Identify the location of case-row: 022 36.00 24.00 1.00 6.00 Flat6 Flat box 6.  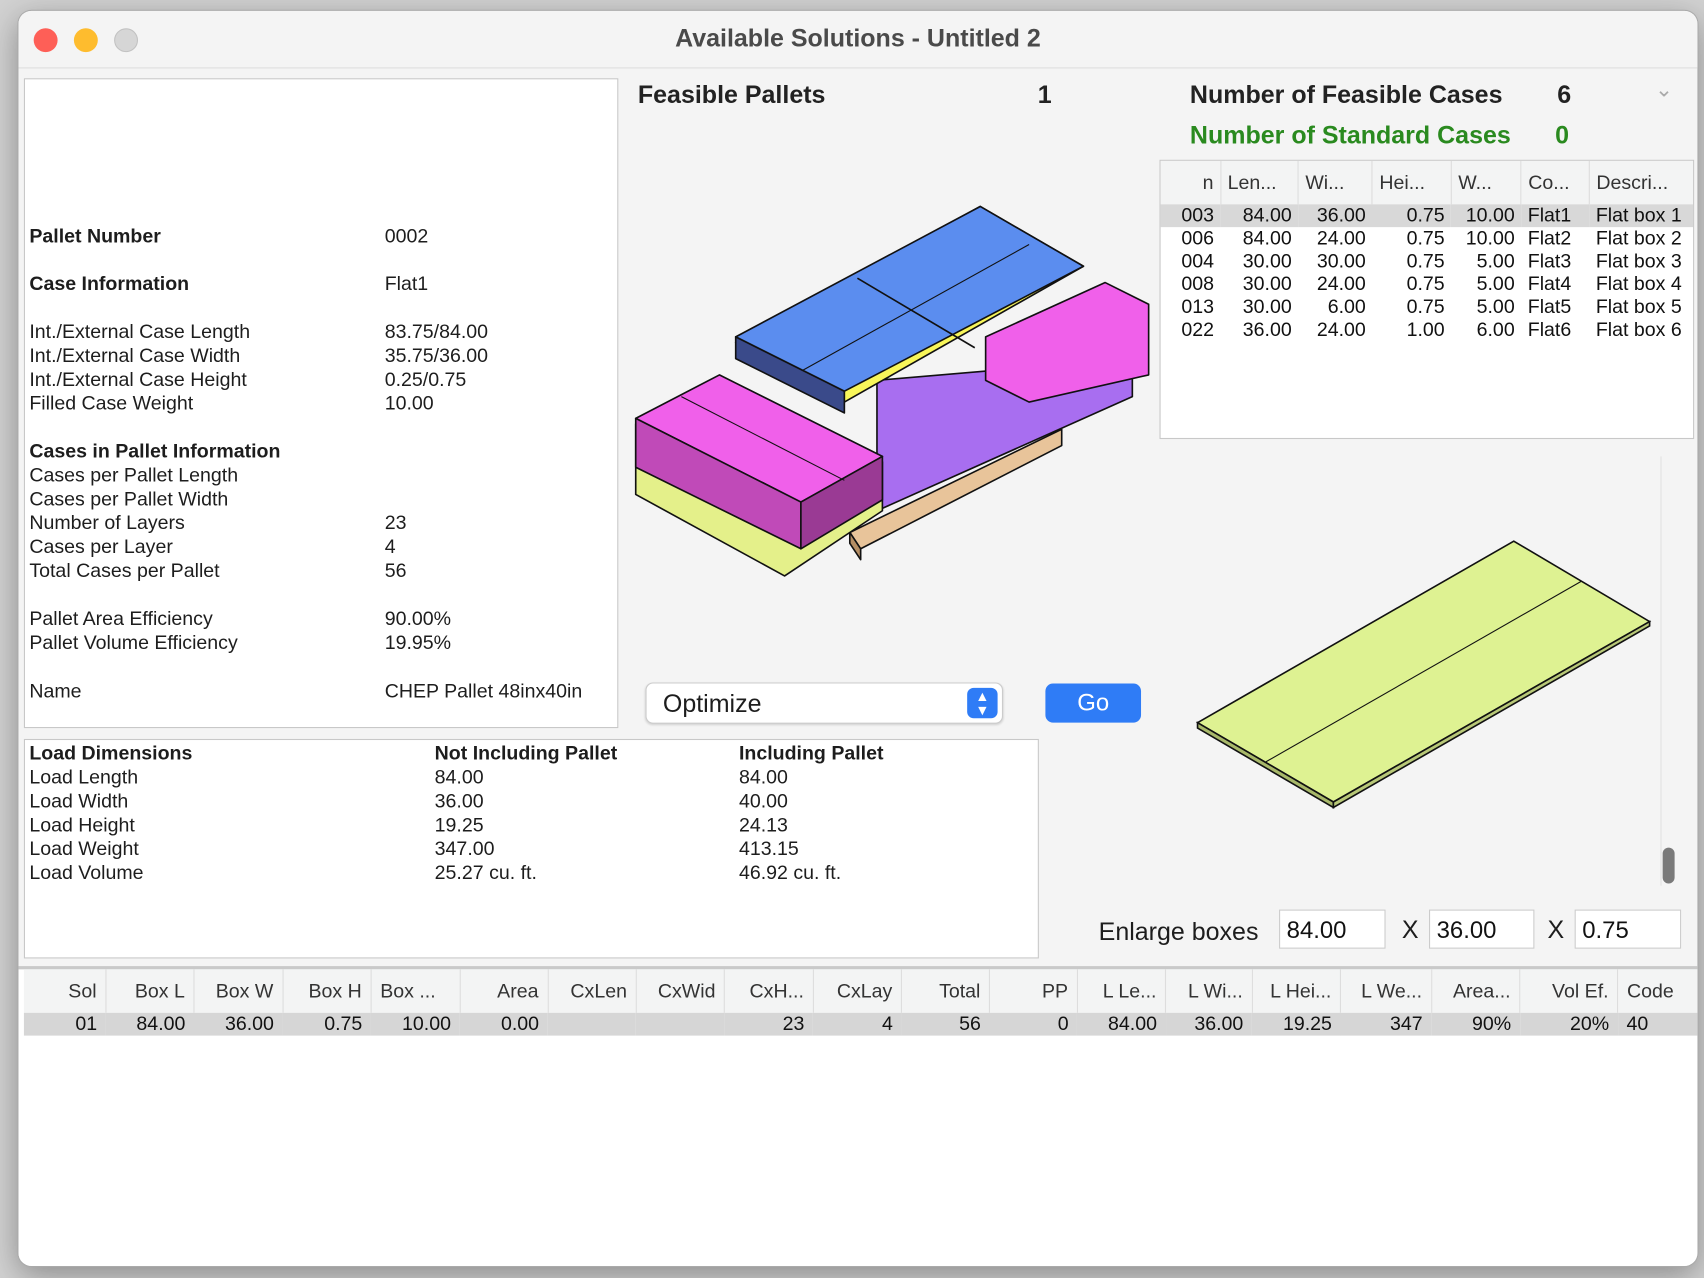
(1427, 329).